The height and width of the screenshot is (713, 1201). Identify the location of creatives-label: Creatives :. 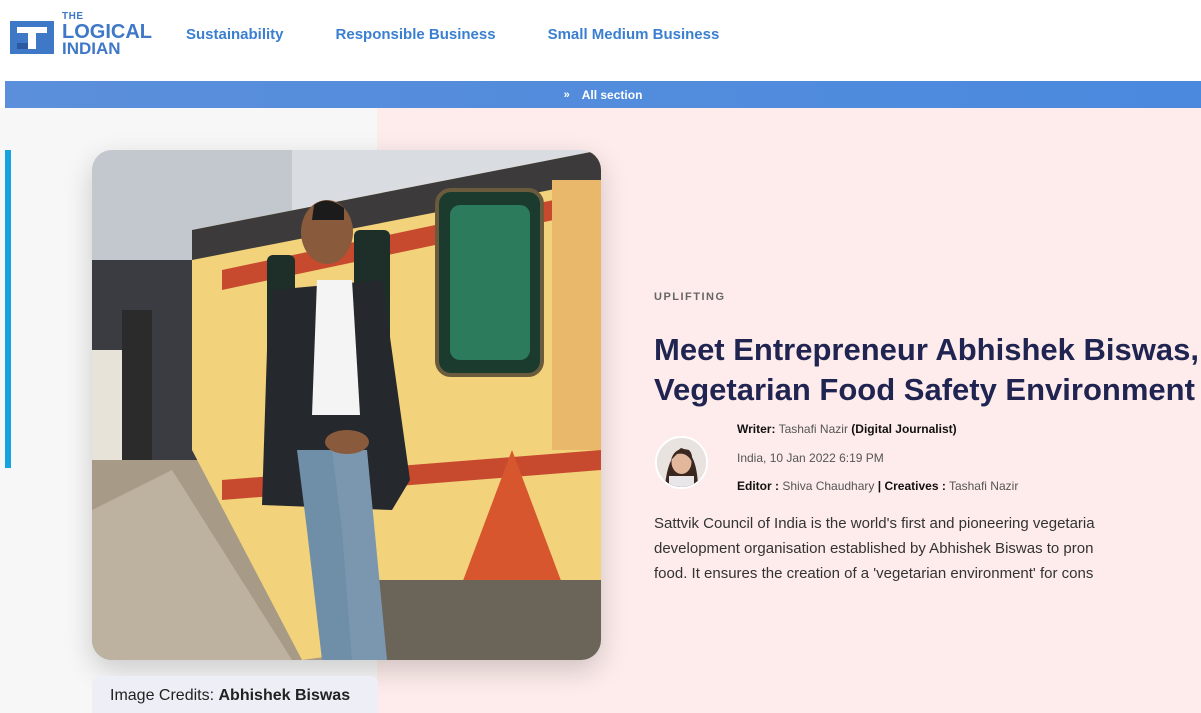
(915, 486).